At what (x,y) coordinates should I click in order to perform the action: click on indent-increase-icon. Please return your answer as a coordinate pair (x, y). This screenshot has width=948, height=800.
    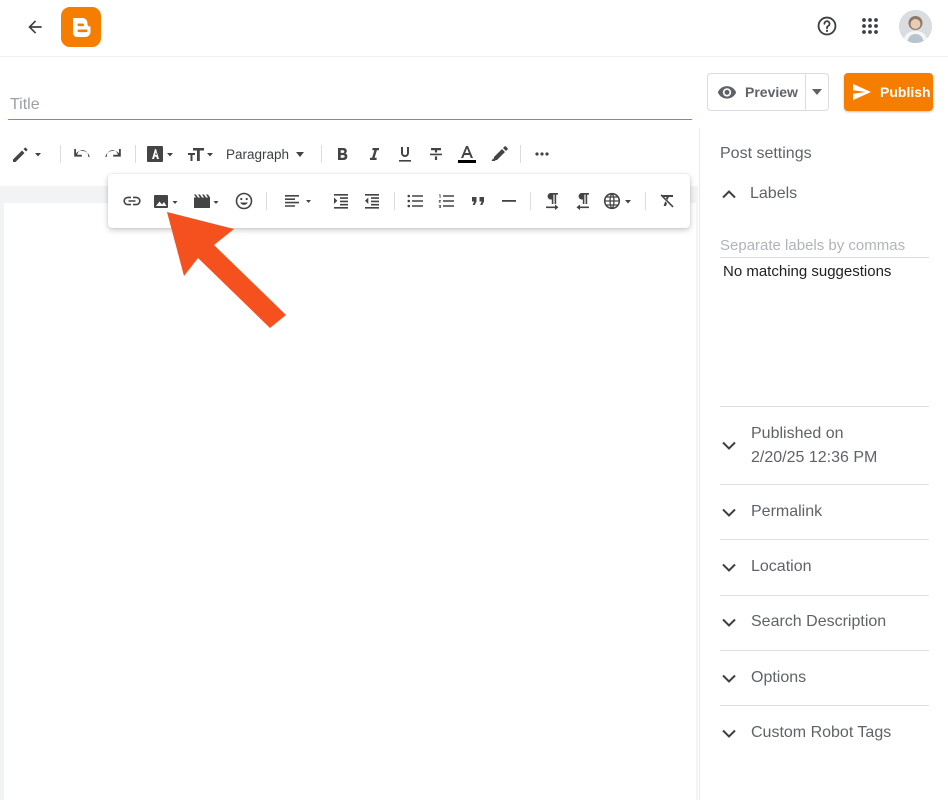
    Looking at the image, I should click on (341, 201).